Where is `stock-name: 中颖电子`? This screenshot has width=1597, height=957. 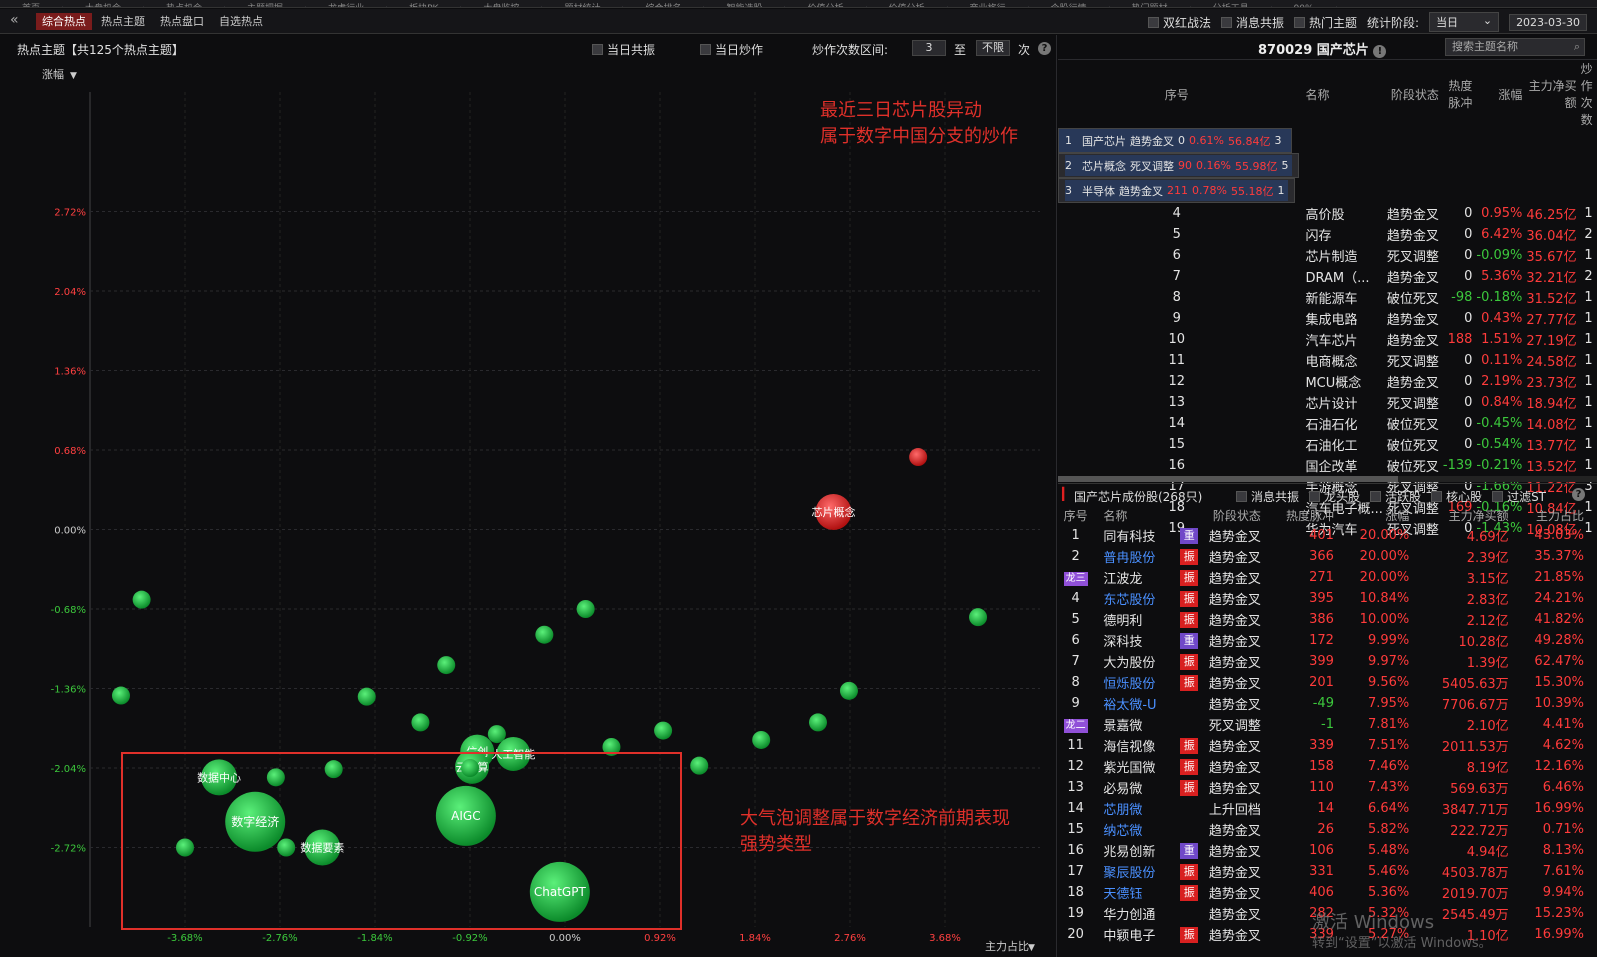
stock-name: 中颖电子 is located at coordinates (1141, 934).